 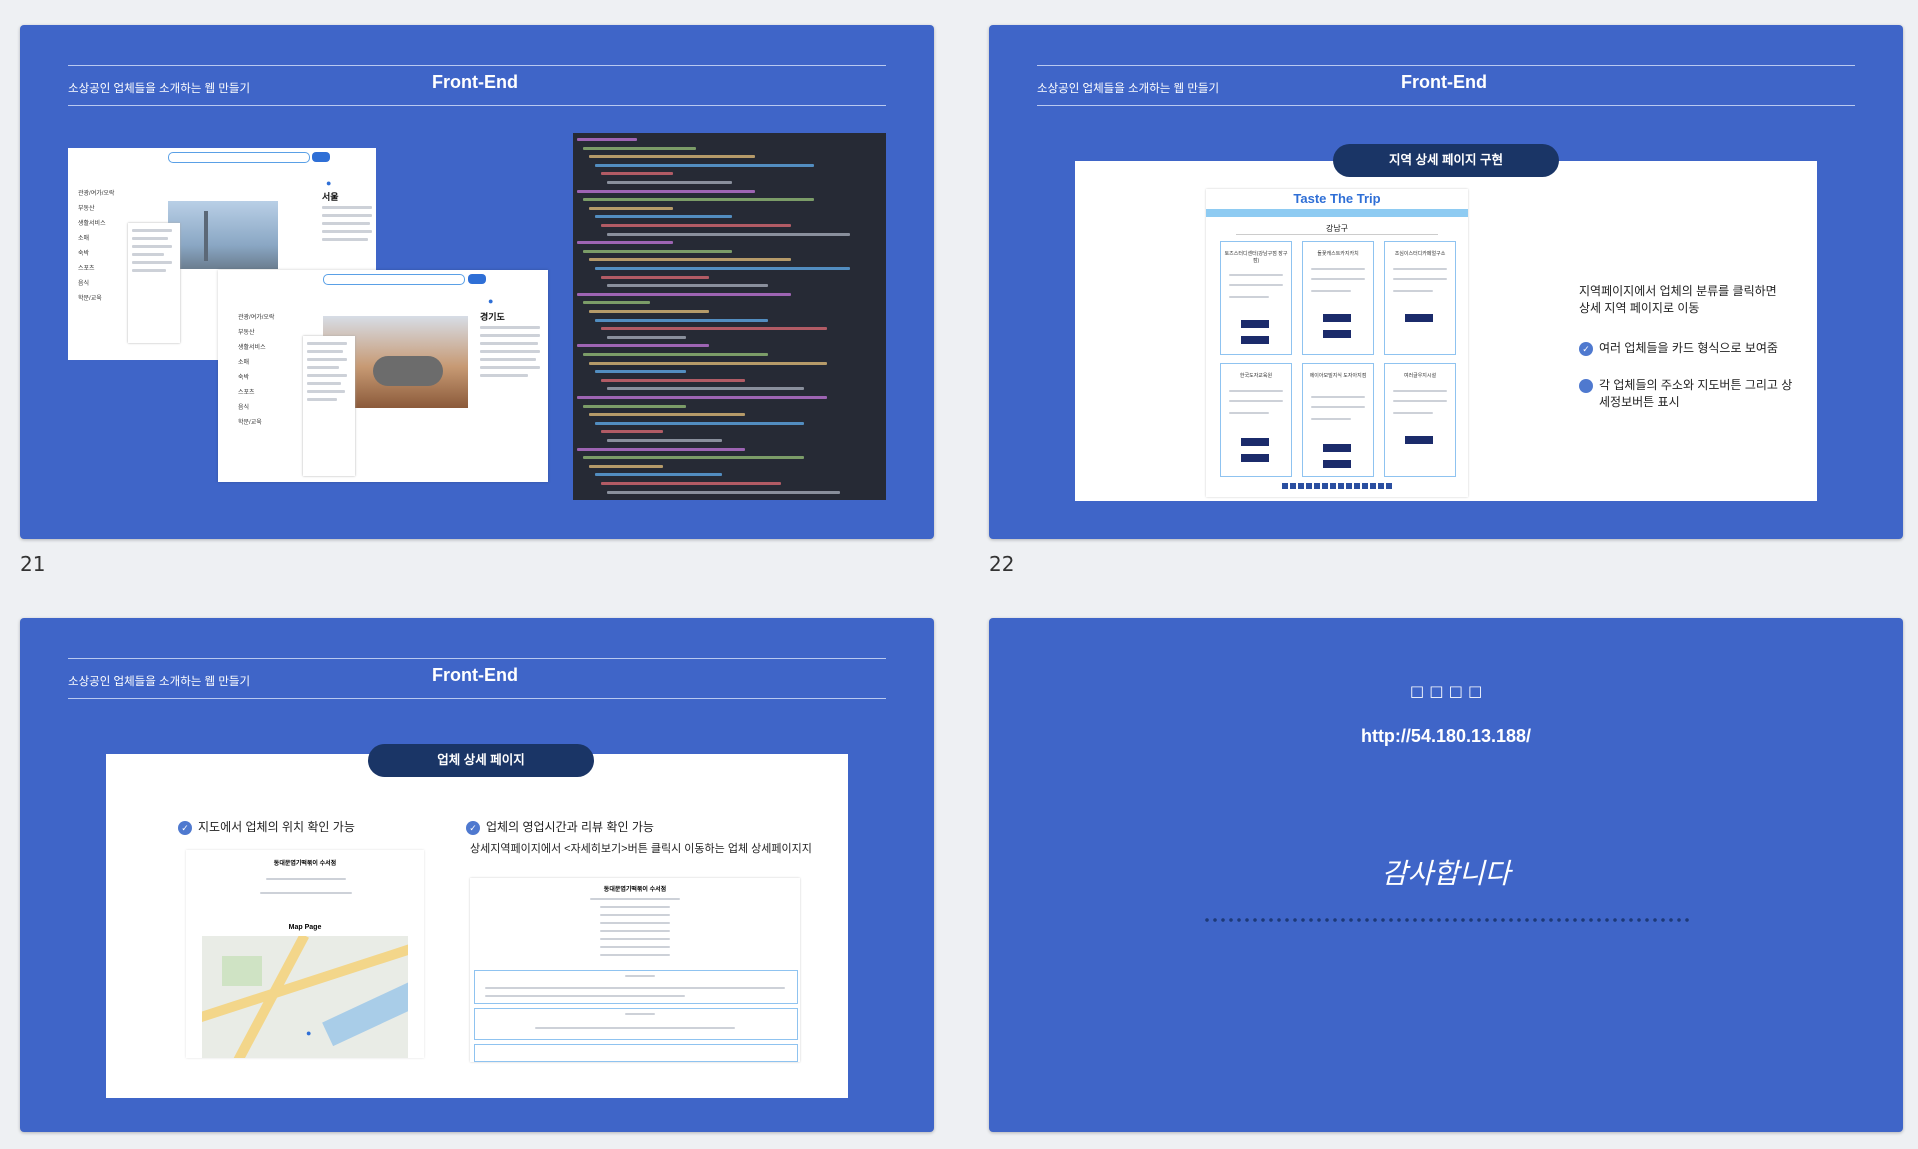 What do you see at coordinates (223, 235) in the screenshot?
I see `seoul-photo` at bounding box center [223, 235].